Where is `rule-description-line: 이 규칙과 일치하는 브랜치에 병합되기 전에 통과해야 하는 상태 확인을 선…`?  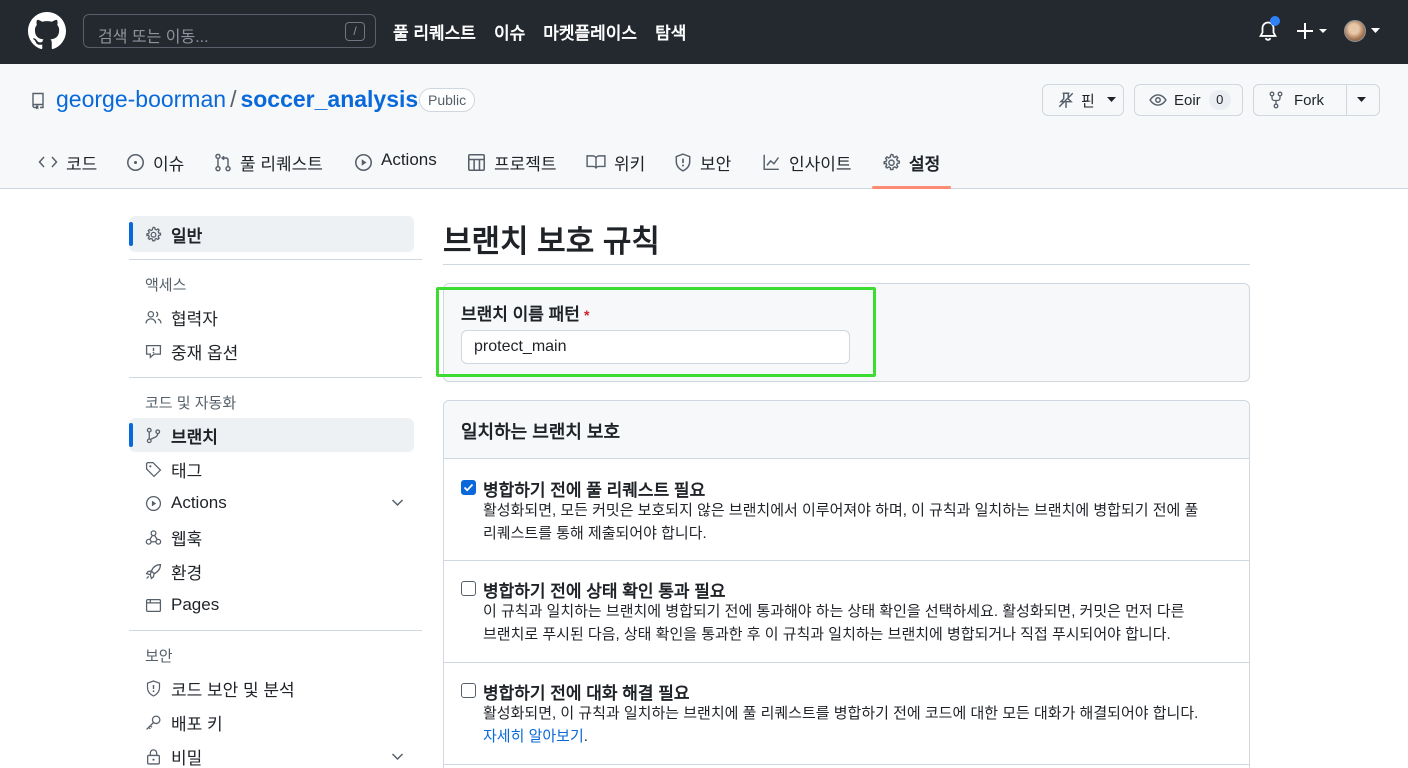 rule-description-line: 이 규칙과 일치하는 브랜치에 병합되기 전에 통과해야 하는 상태 확인을 선… is located at coordinates (834, 611).